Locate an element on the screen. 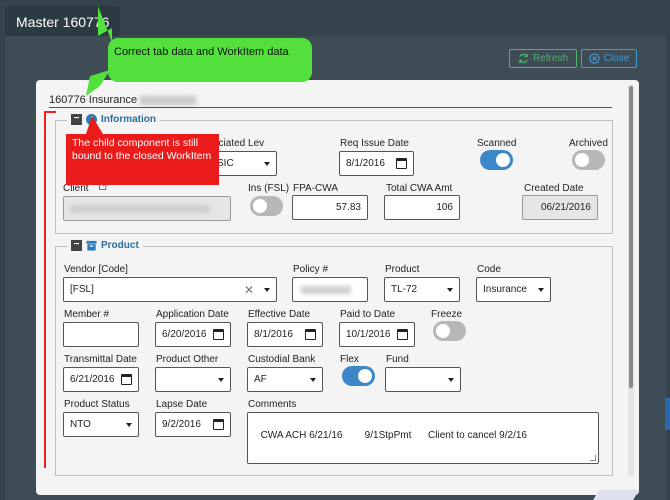 The height and width of the screenshot is (500, 670). decorative-stripe is located at coordinates (616, 495).